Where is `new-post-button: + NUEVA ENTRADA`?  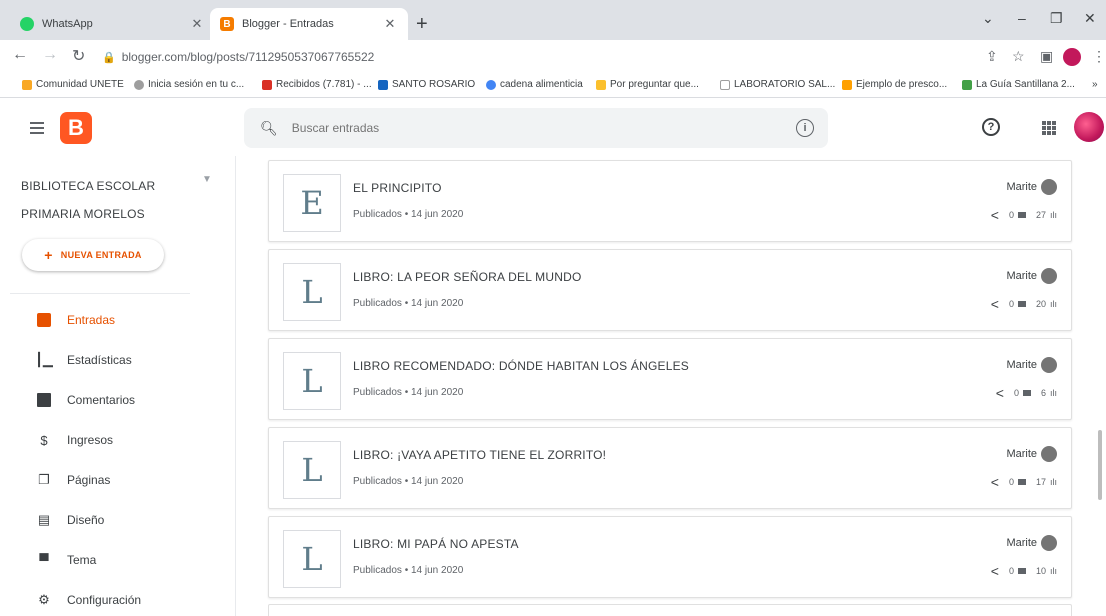
new-post-button: + NUEVA ENTRADA is located at coordinates (93, 255).